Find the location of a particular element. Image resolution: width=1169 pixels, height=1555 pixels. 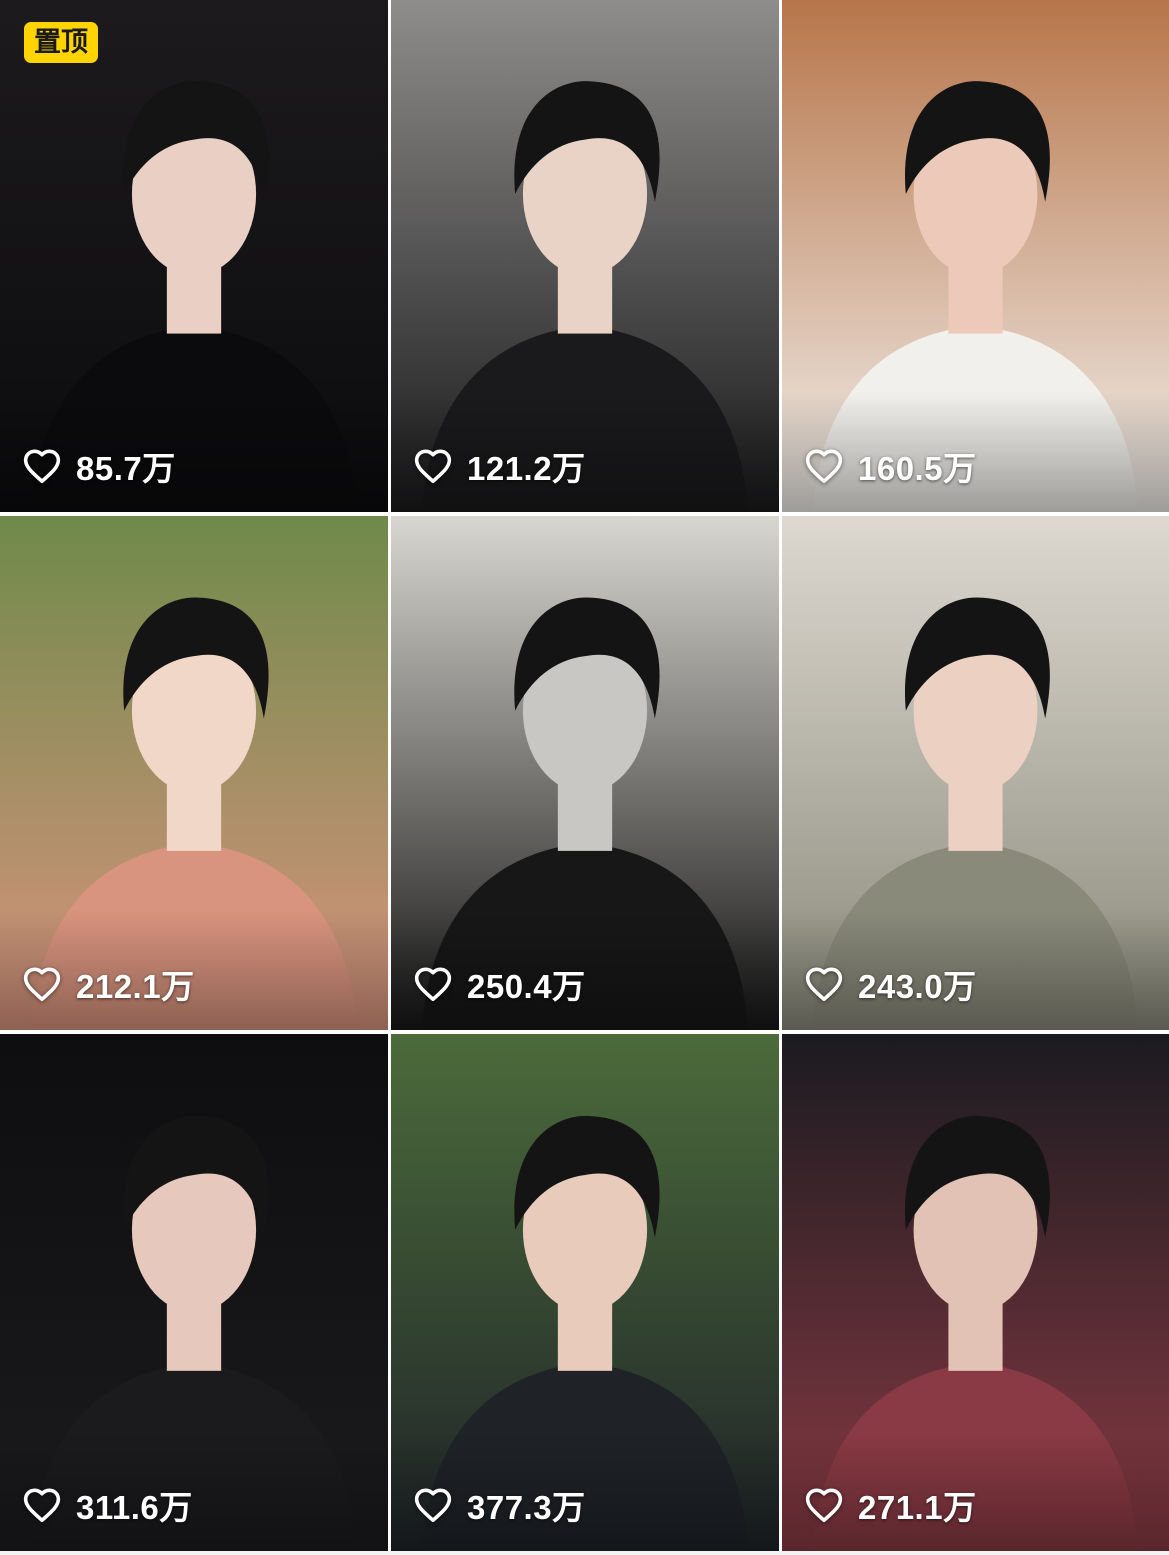

pinned-badge: 置顶 is located at coordinates (61, 42).